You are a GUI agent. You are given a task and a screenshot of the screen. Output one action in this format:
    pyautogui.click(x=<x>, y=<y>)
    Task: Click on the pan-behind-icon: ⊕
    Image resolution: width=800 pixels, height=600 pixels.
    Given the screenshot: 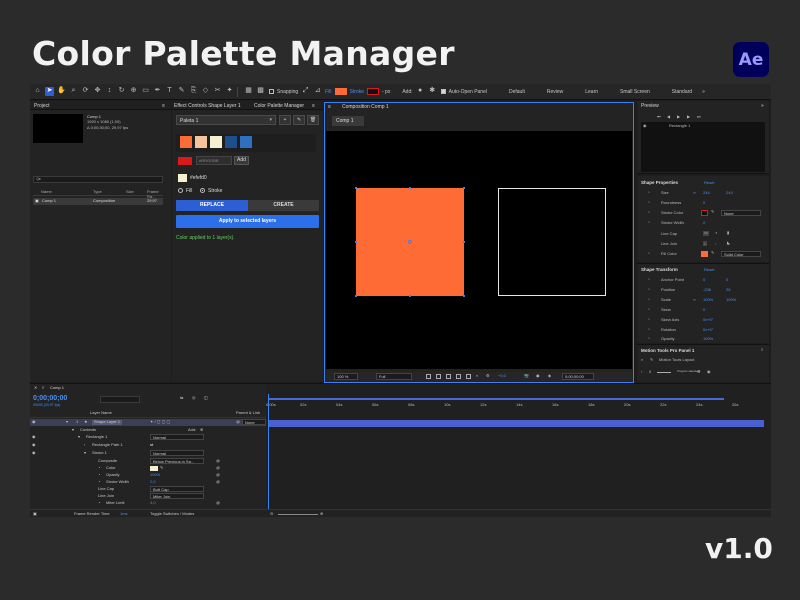 What is the action you would take?
    pyautogui.click(x=133, y=91)
    